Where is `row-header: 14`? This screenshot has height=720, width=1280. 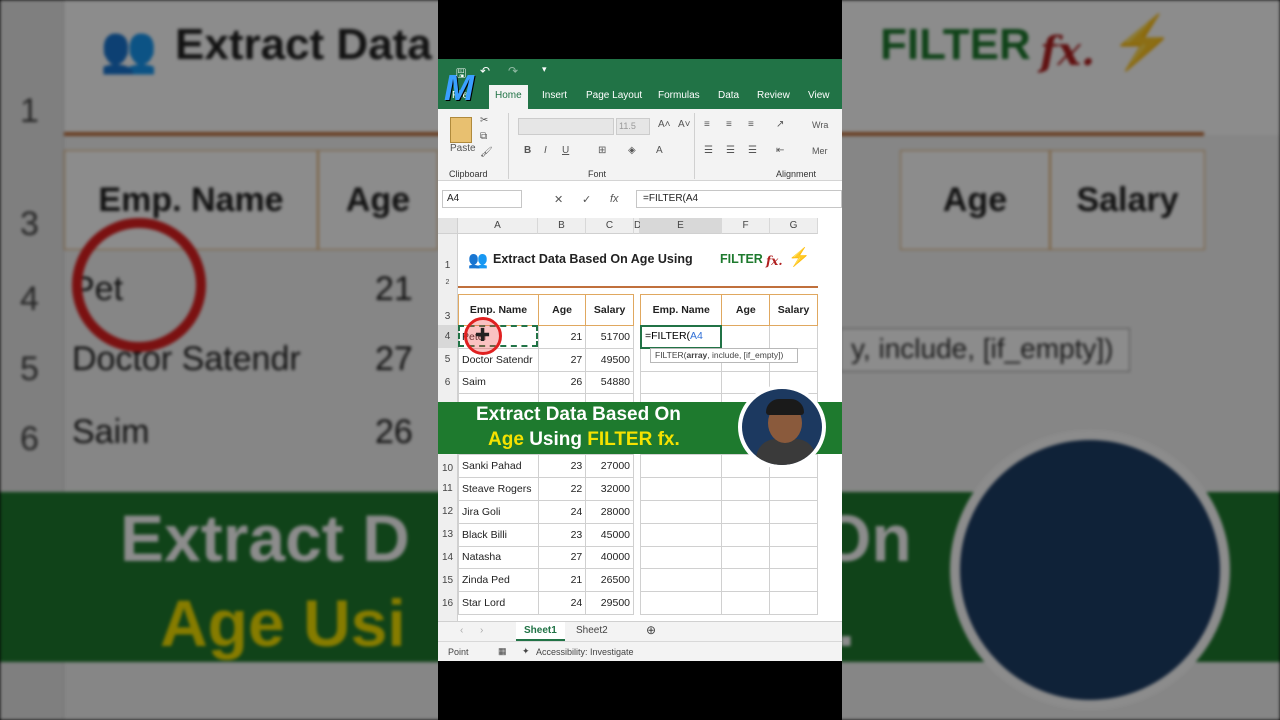
row-header: 14 is located at coordinates (448, 557).